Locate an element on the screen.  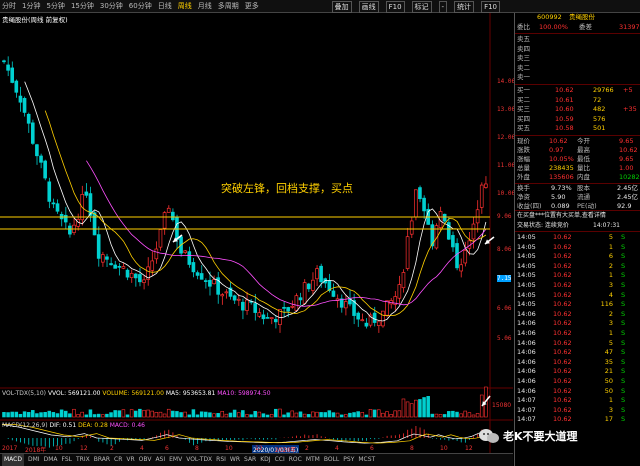
period-tab: 月线 is located at coordinates (205, 6).